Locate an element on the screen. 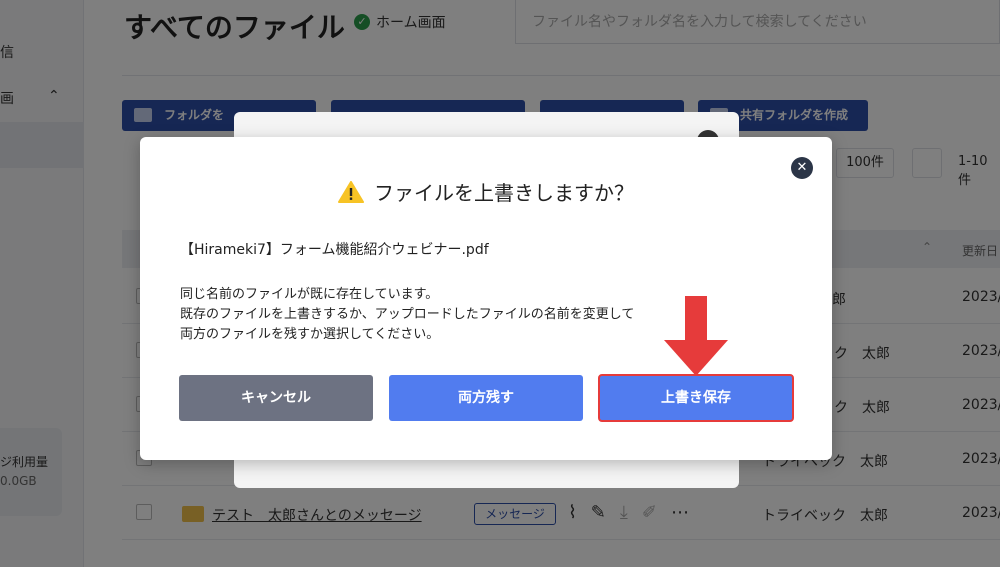 The width and height of the screenshot is (1000, 567). close-icon: ✕ is located at coordinates (802, 168).